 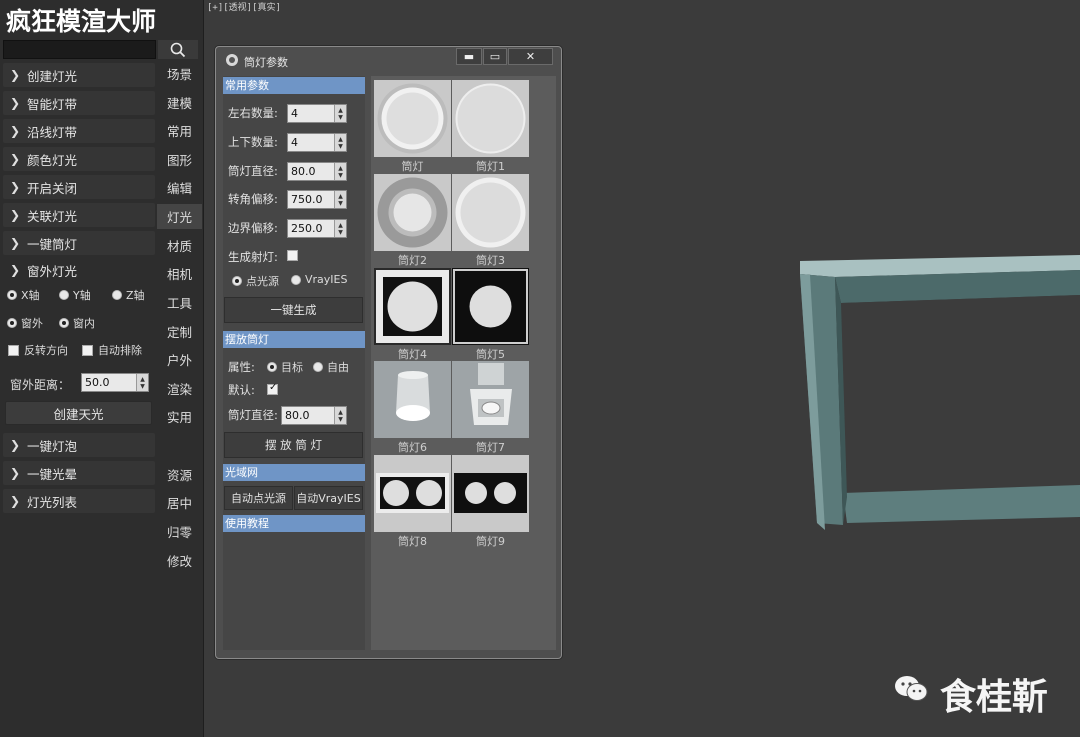 What do you see at coordinates (179, 388) in the screenshot?
I see `tab-render: 渲染` at bounding box center [179, 388].